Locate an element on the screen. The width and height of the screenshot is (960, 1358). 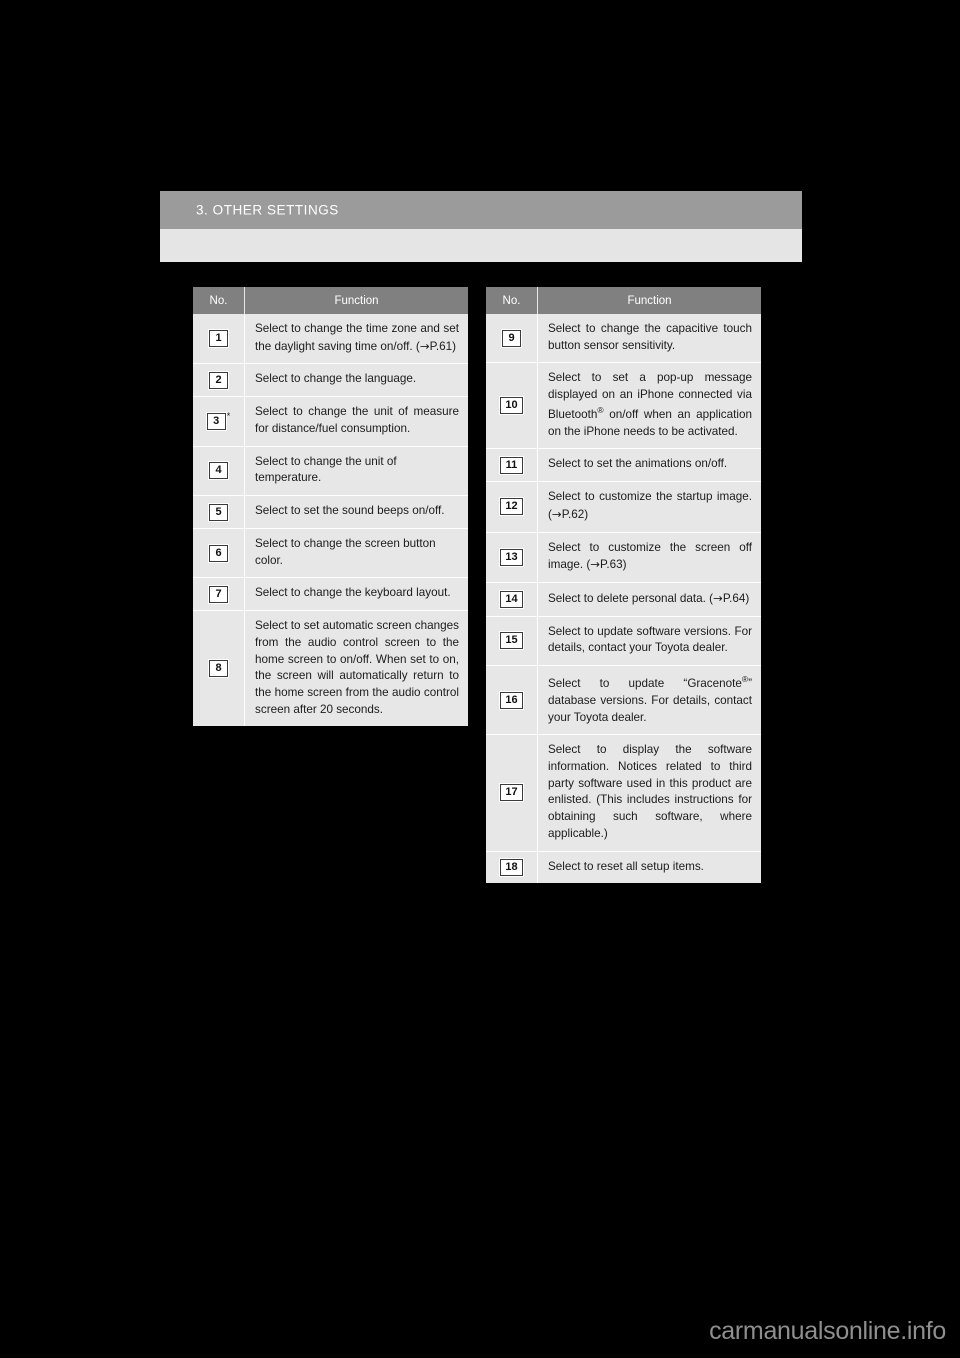
number-chip-label: 14 is located at coordinates (511, 599).